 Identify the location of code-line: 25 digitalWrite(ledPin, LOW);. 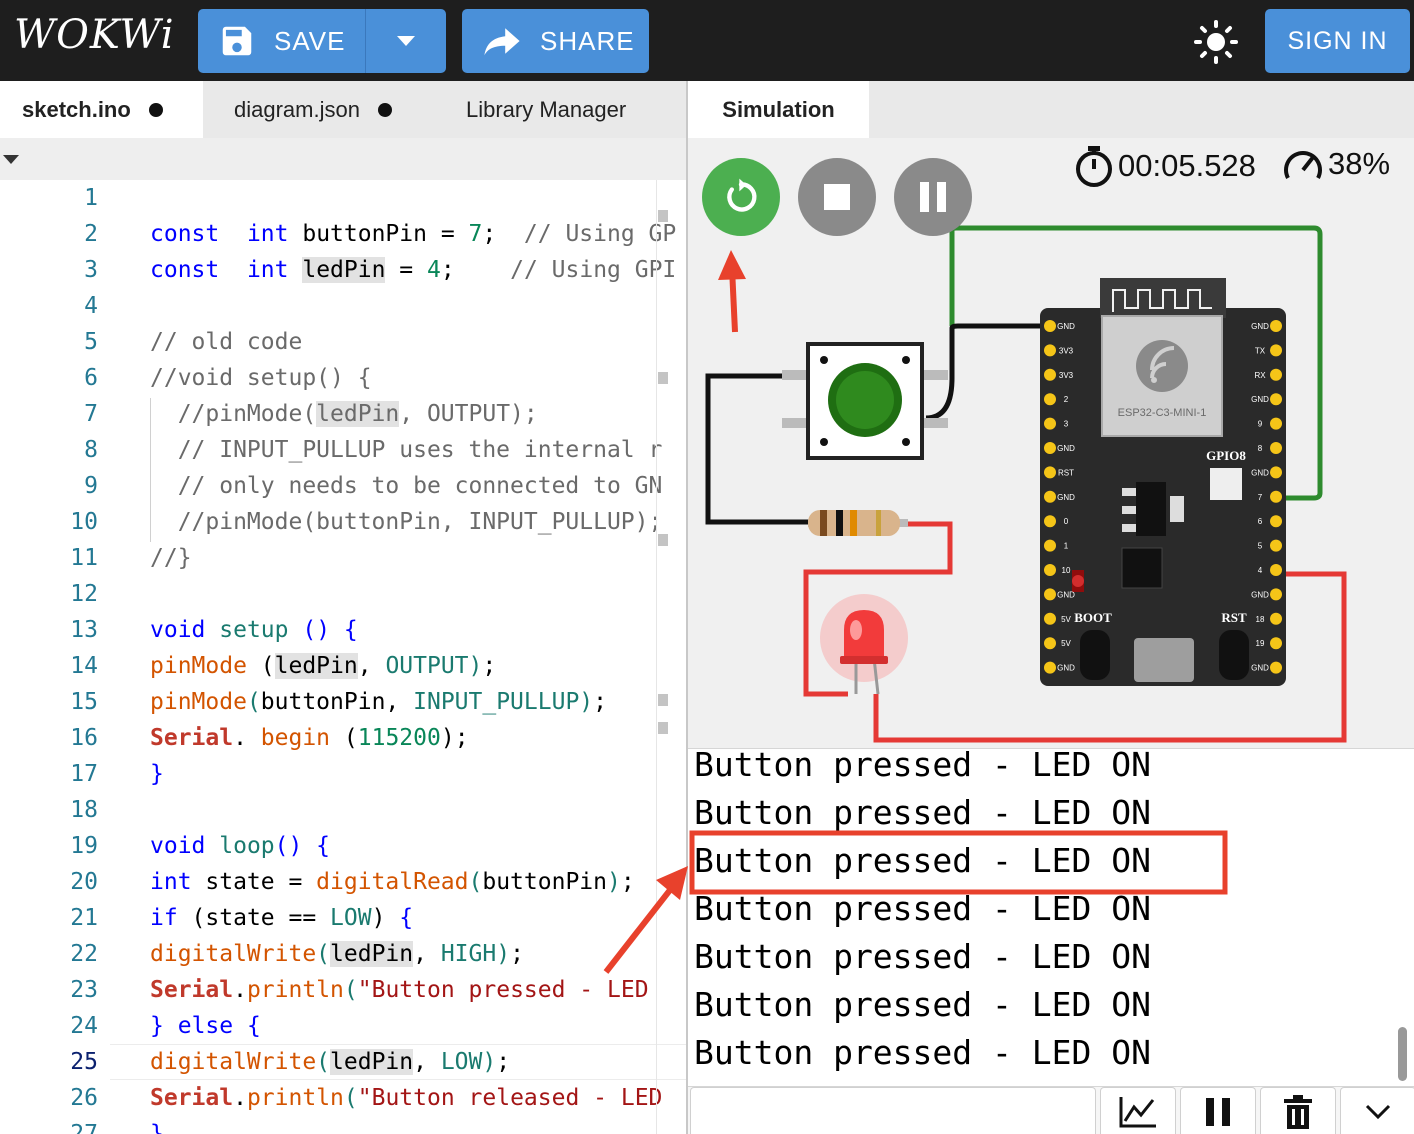
(343, 1062).